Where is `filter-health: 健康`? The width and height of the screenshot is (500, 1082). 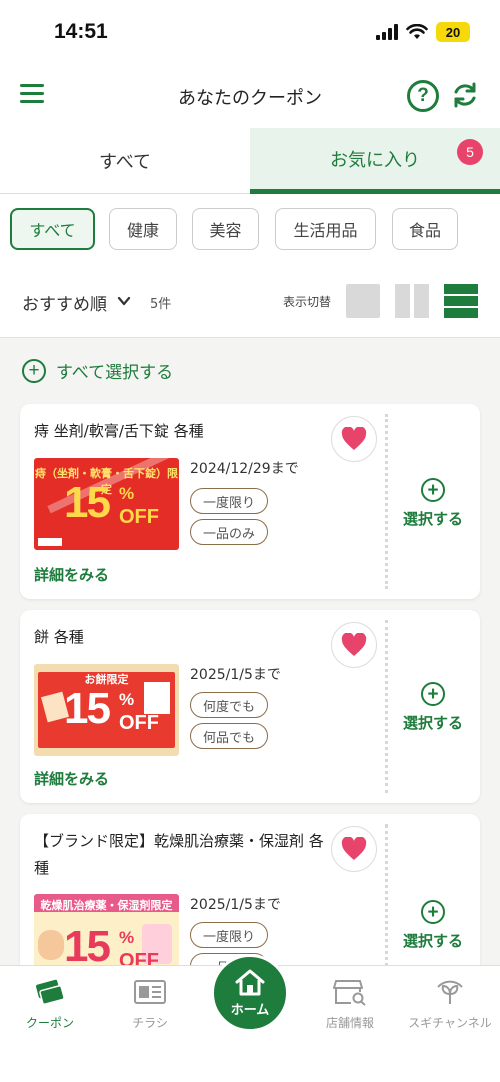 filter-health: 健康 is located at coordinates (143, 229).